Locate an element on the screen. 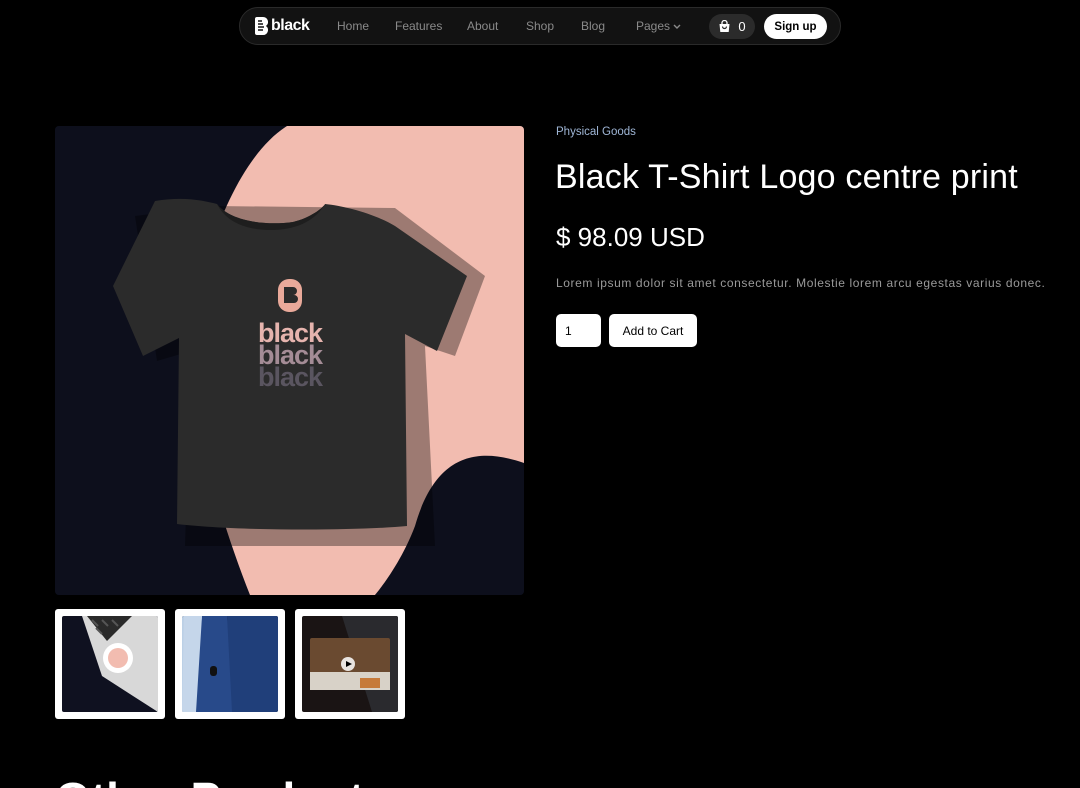 Image resolution: width=1080 pixels, height=788 pixels. product-title: Black T-Shirt Logo centre print is located at coordinates (786, 177).